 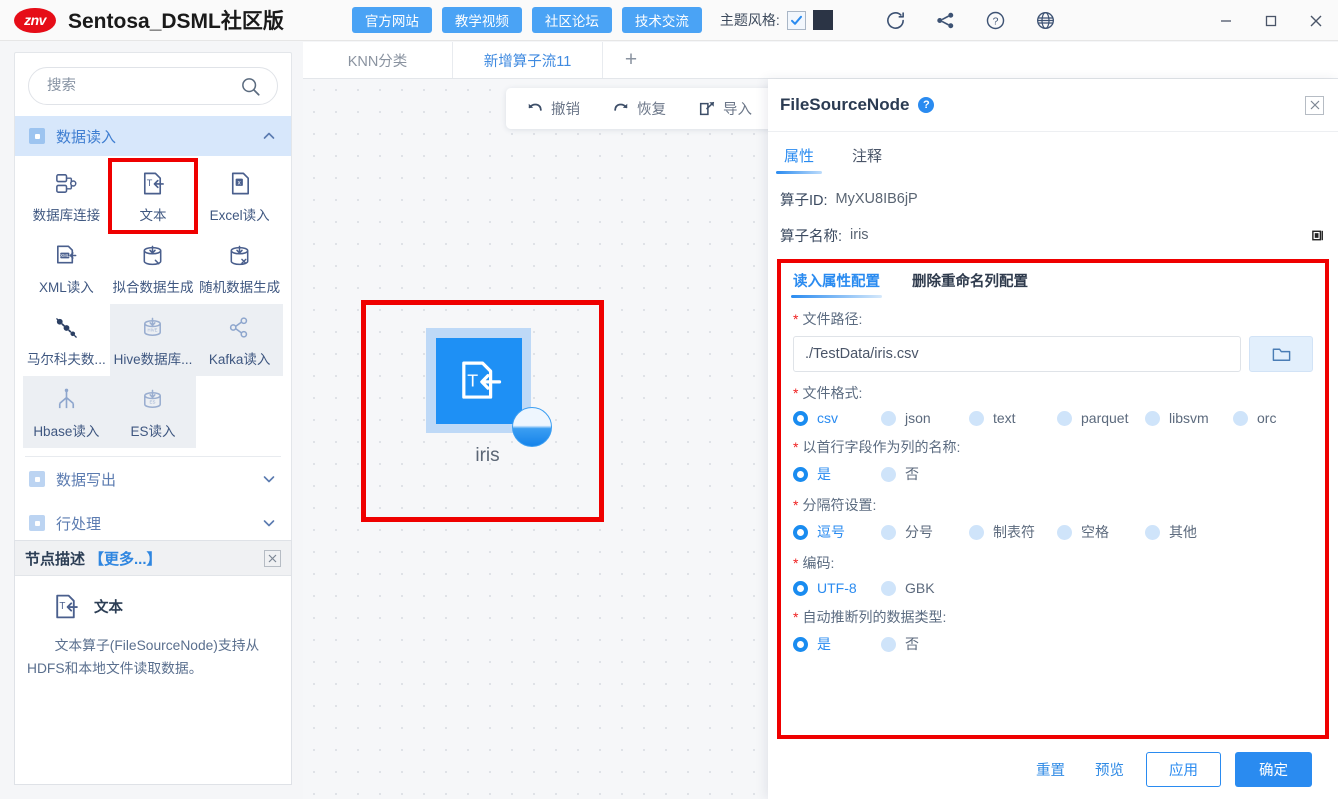 What do you see at coordinates (1053, 474) in the screenshot?
I see `header-as-columns-radio-group: 是 否` at bounding box center [1053, 474].